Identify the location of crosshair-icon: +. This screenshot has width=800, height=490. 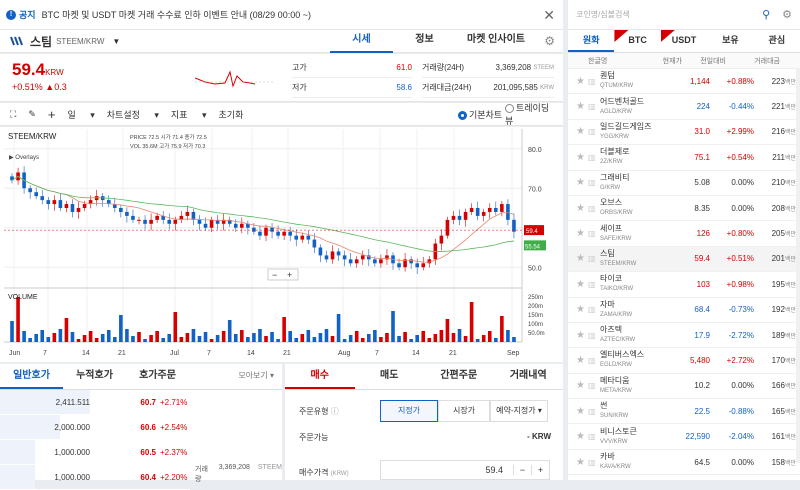
(52, 114).